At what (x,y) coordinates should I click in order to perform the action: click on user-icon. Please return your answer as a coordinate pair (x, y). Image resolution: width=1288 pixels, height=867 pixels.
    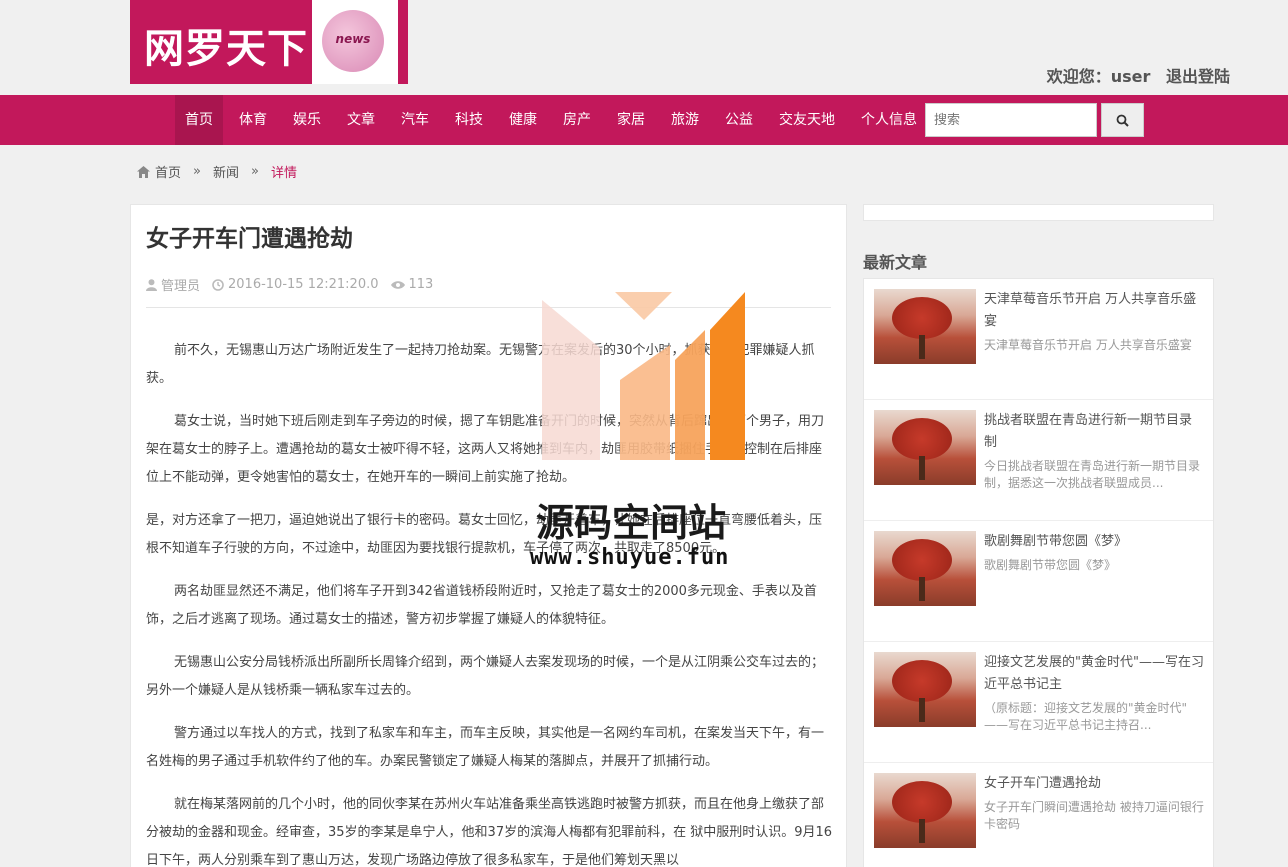
    Looking at the image, I should click on (151, 284).